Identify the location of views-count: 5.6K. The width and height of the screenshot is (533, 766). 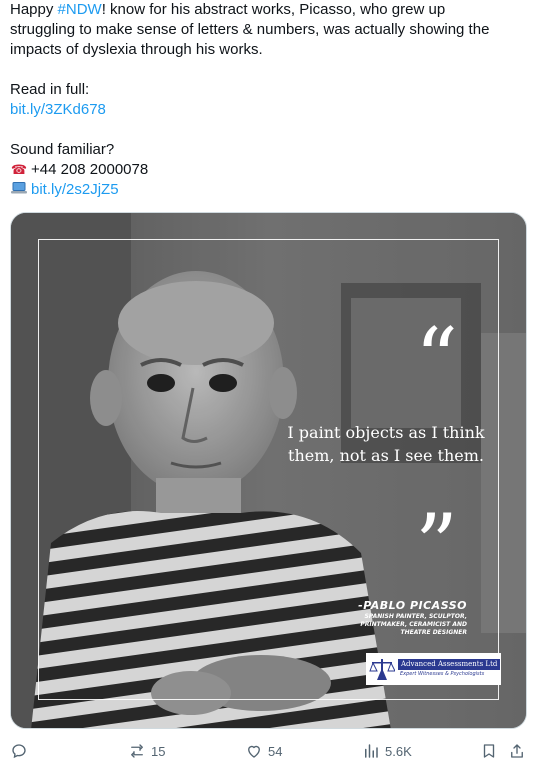
(398, 751).